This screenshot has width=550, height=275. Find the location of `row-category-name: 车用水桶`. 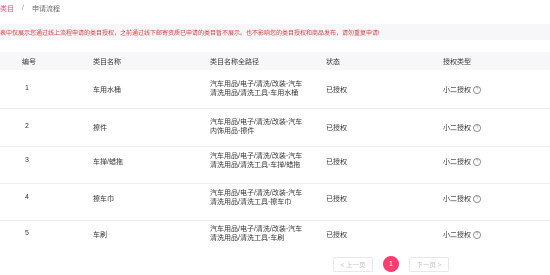

row-category-name: 车用水桶 is located at coordinates (107, 90).